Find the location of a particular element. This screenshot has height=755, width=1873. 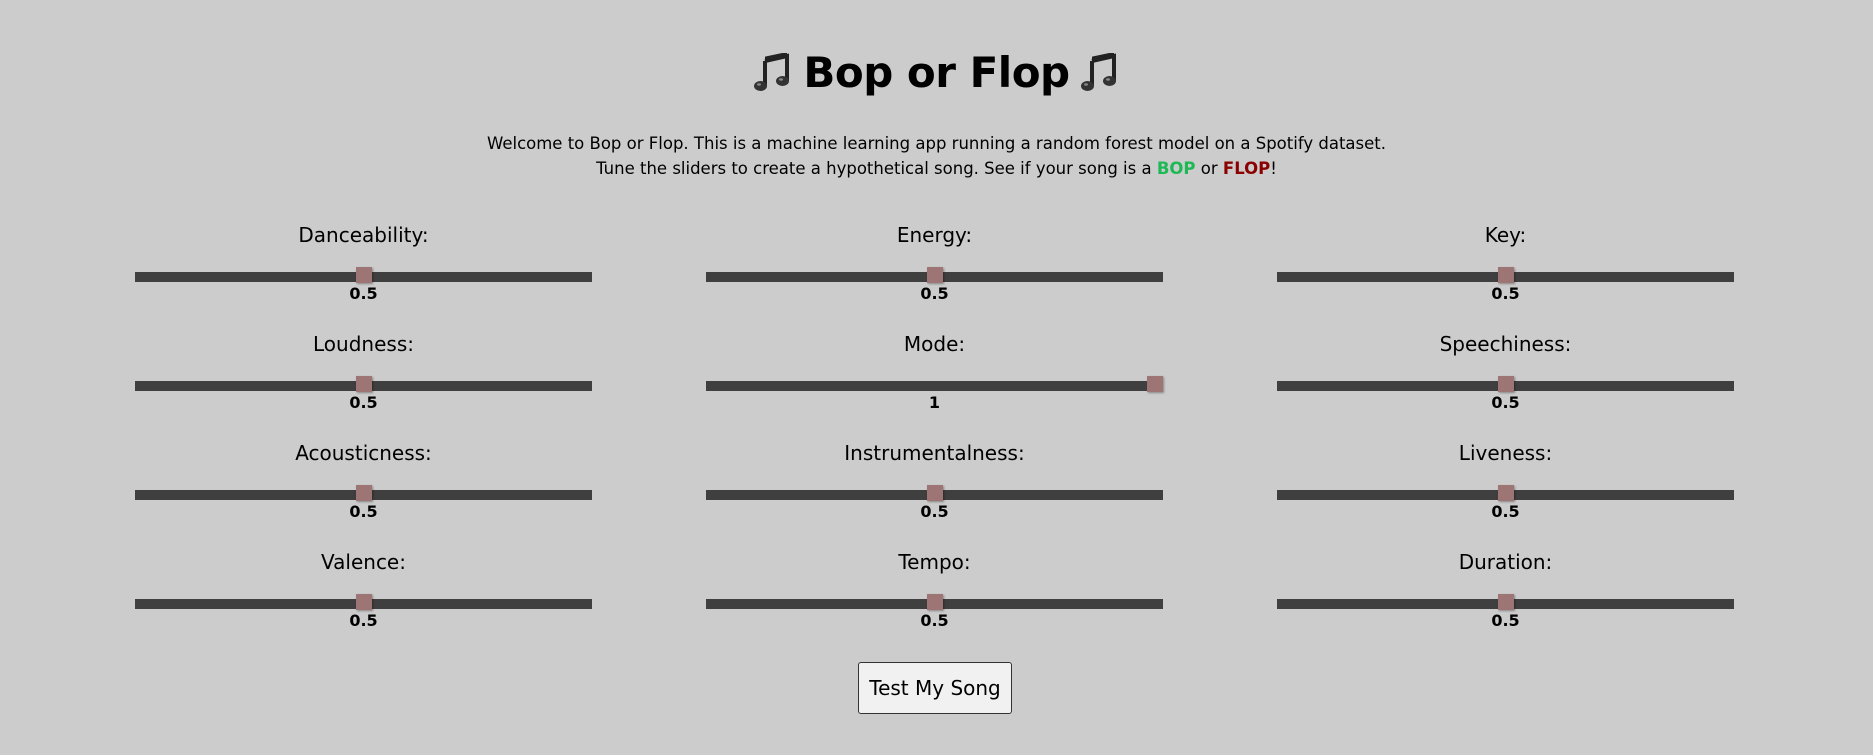

slider-track-energy is located at coordinates (934, 275).